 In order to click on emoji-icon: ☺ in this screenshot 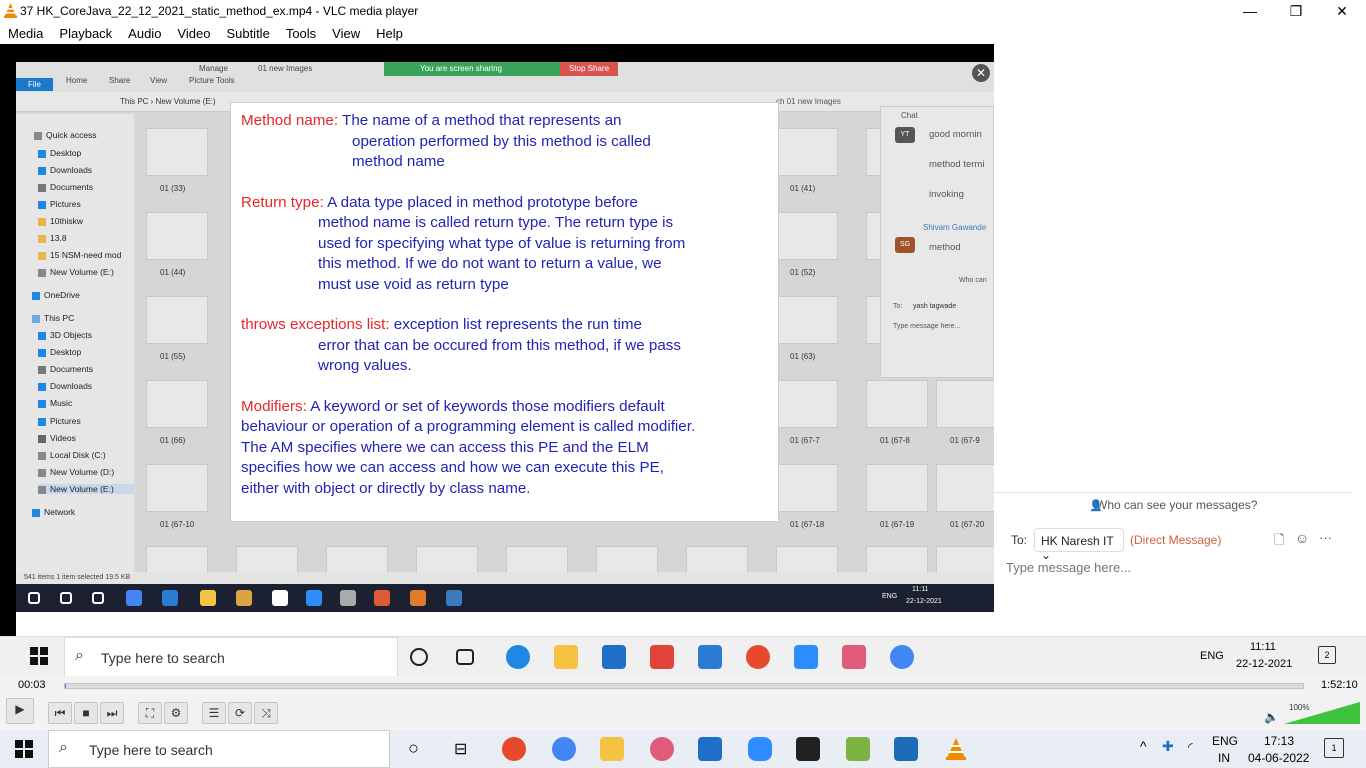, I will do `click(1302, 538)`.